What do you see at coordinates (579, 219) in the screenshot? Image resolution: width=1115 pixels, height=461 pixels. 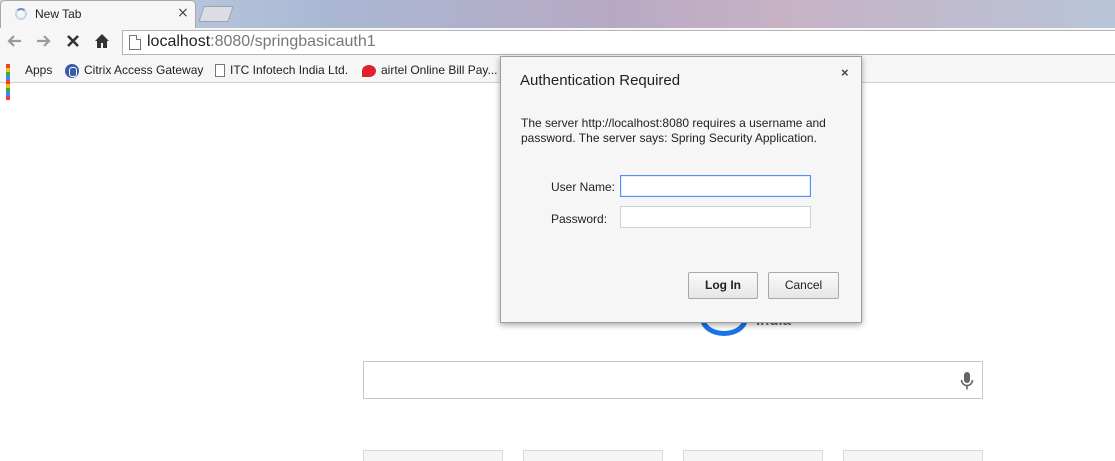 I see `password-label: Password:` at bounding box center [579, 219].